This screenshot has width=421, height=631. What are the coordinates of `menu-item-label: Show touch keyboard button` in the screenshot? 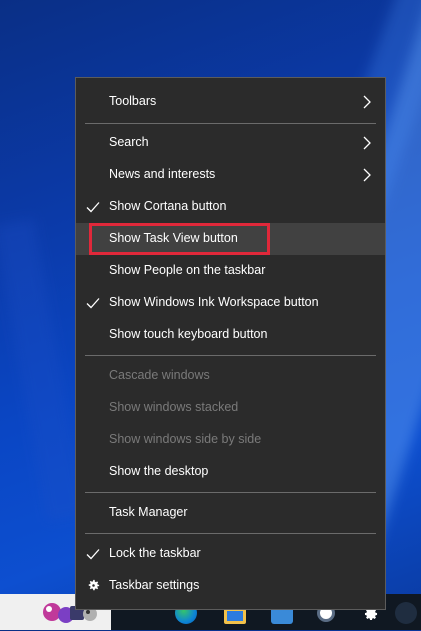 It's located at (188, 334).